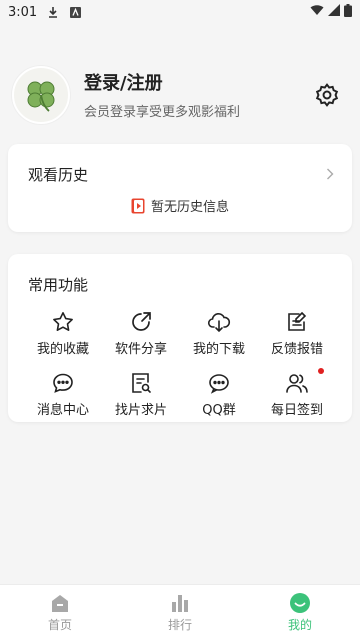  I want to click on feature-label: 消息中心, so click(62, 410).